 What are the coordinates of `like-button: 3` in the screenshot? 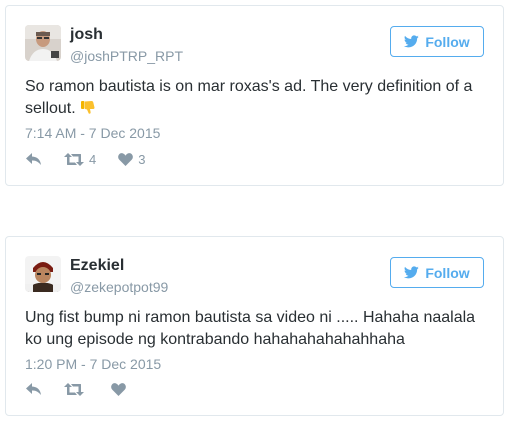 It's located at (131, 159).